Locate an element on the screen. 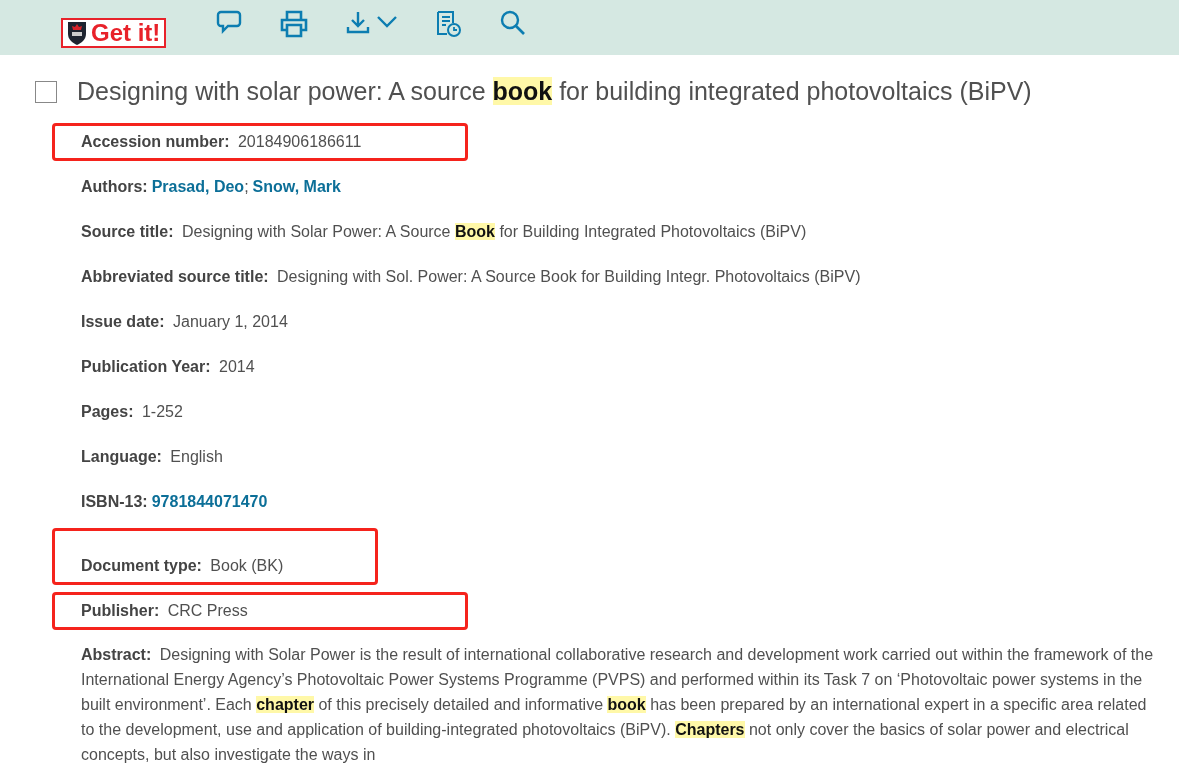 Image resolution: width=1179 pixels, height=764 pixels. field-text: Publisher: CRC Press is located at coordinates (165, 611).